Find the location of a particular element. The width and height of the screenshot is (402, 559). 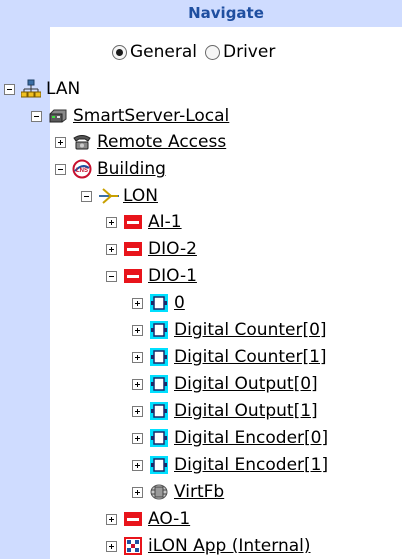

view-mode-selector: General Driver is located at coordinates (197, 52).